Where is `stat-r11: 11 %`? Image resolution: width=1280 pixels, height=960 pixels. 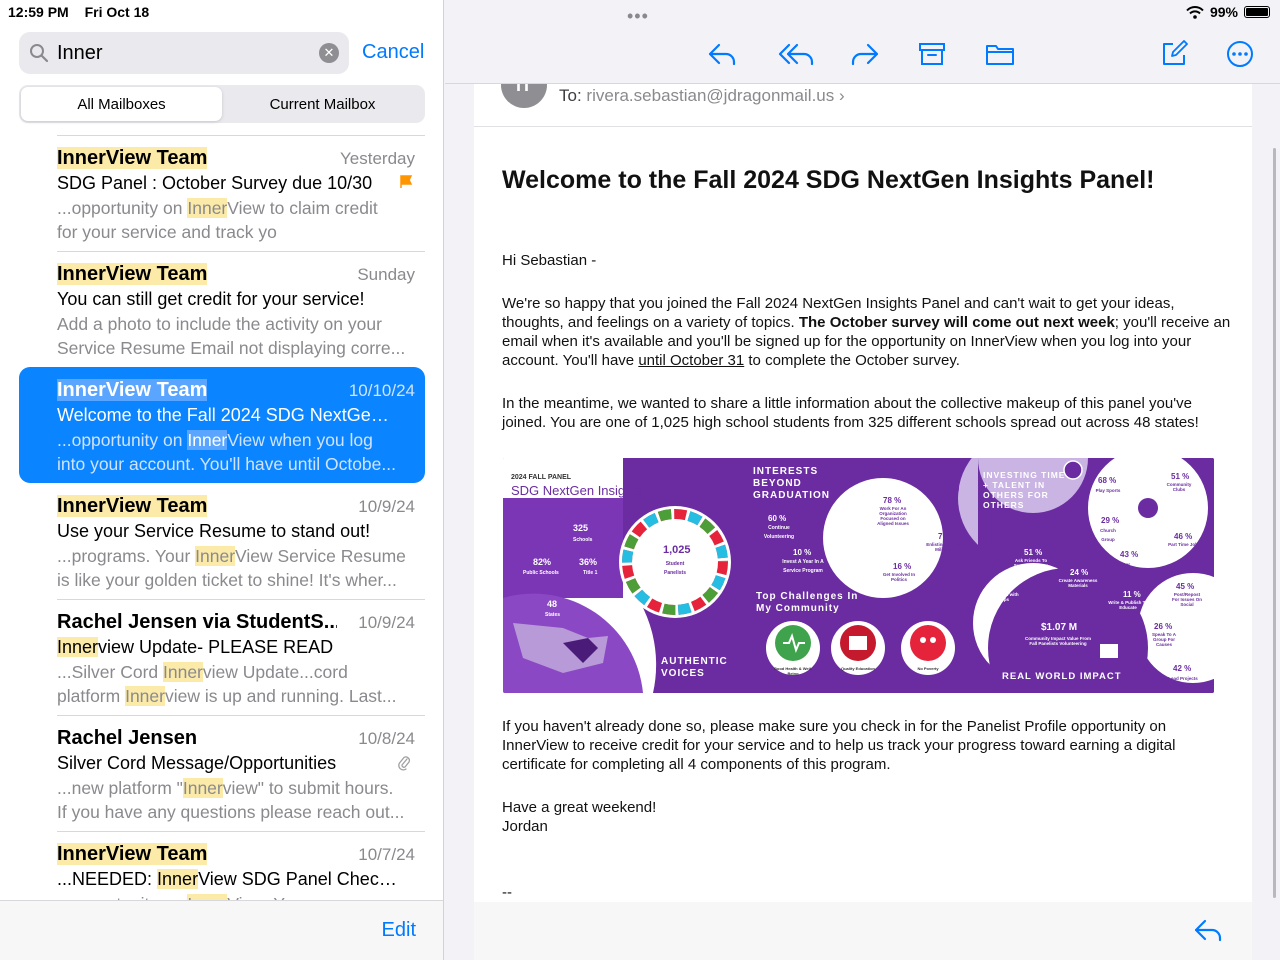
stat-r11: 11 % is located at coordinates (1132, 594).